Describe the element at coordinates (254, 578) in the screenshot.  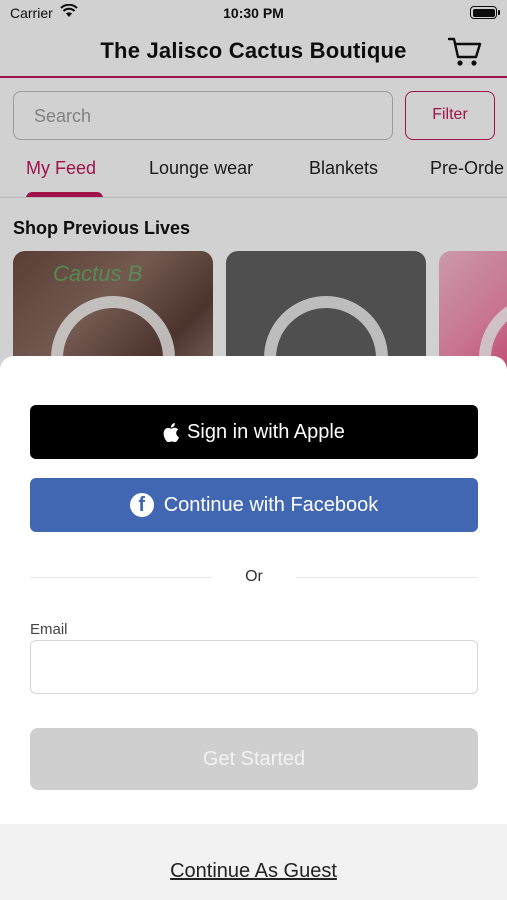
I see `or-divider: Or` at that location.